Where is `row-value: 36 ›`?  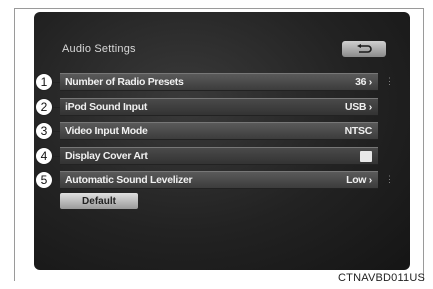
row-value: 36 › is located at coordinates (363, 82).